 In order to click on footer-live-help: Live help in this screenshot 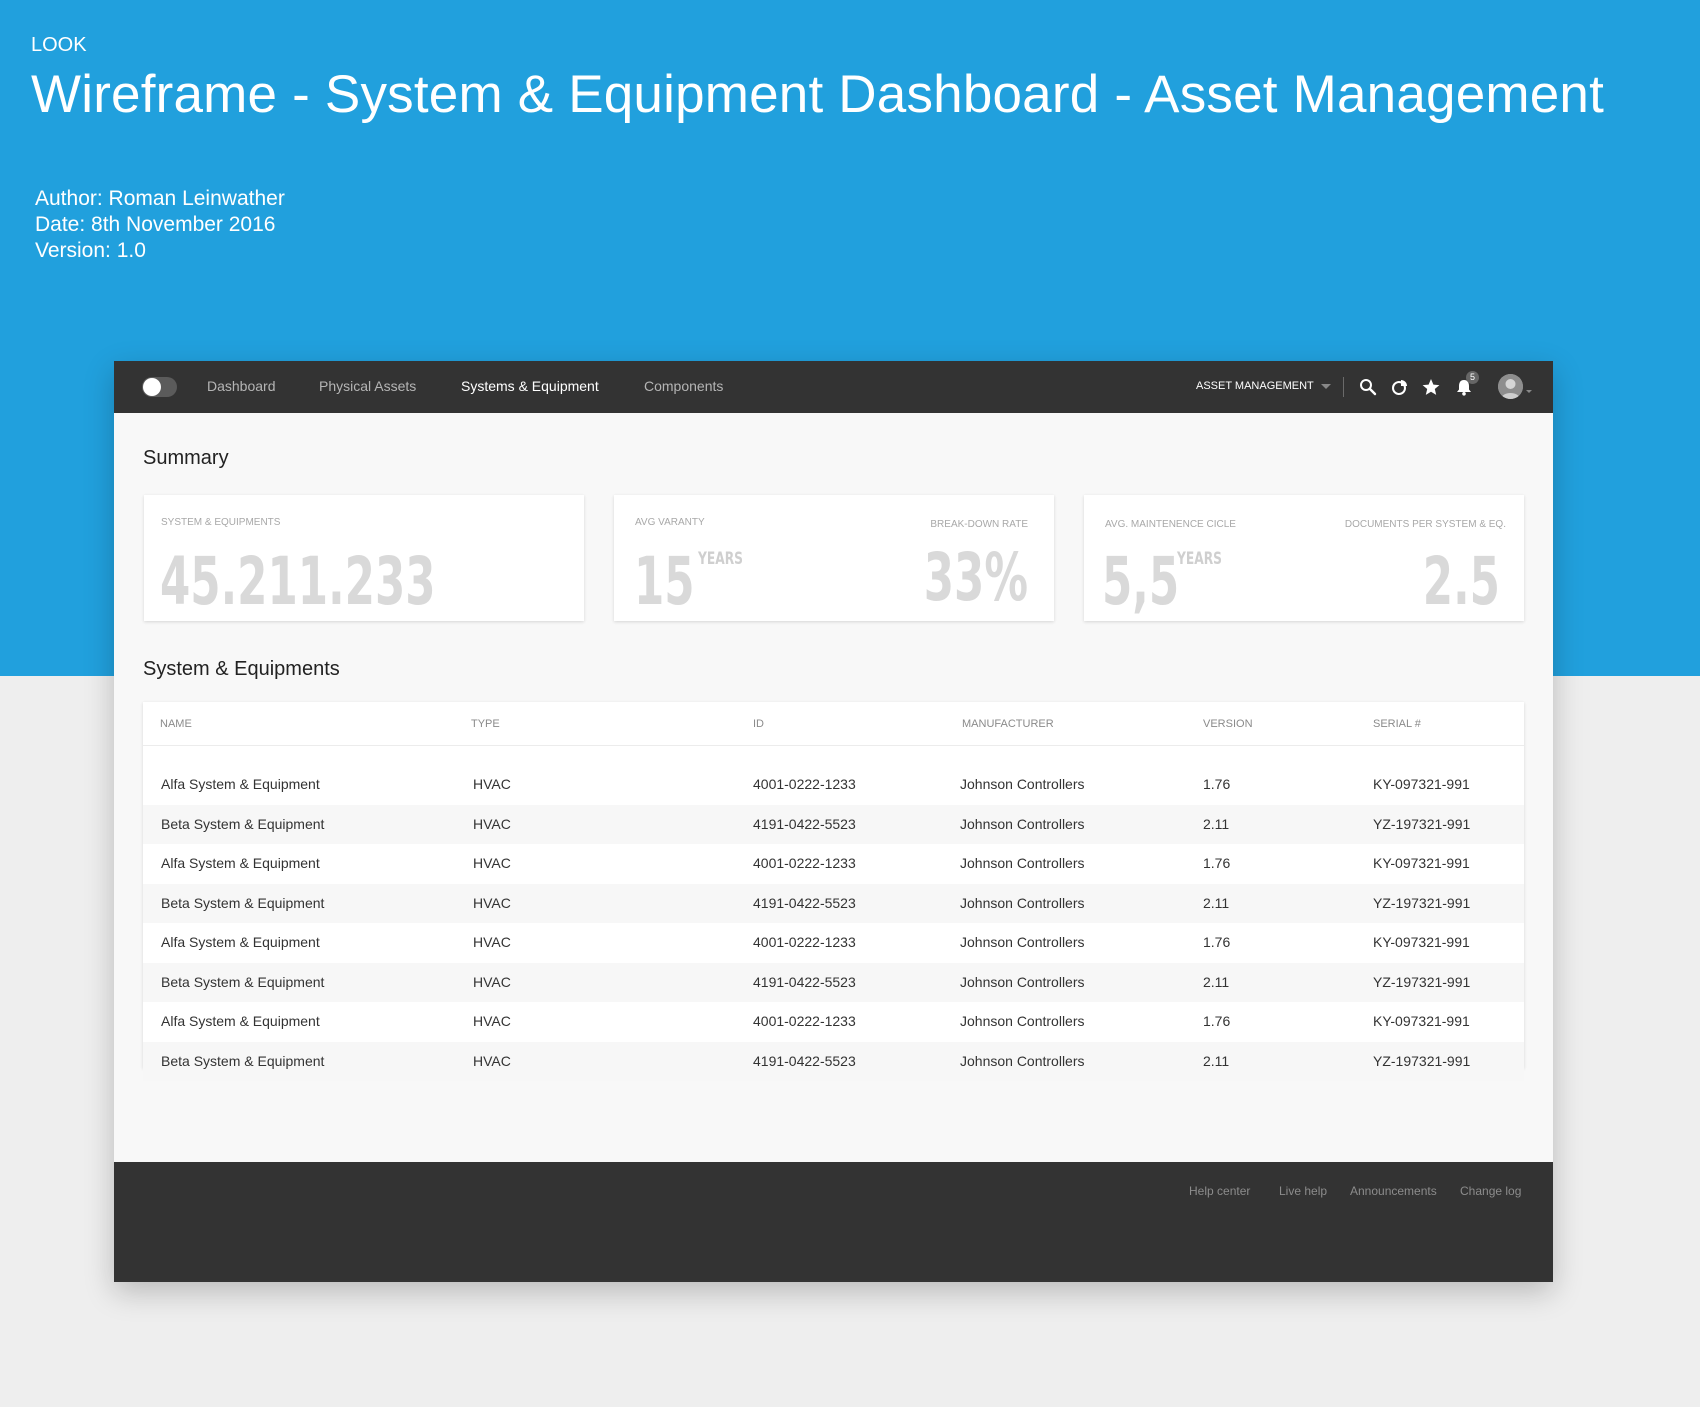, I will do `click(1303, 1191)`.